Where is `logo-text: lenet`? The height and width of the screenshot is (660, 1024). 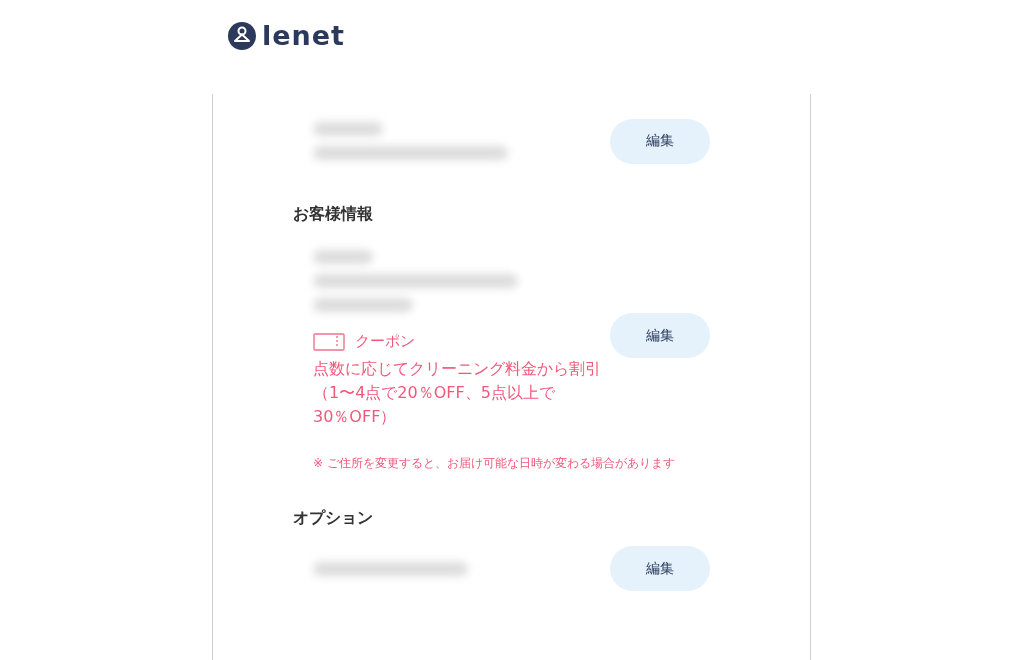
logo-text: lenet is located at coordinates (303, 36).